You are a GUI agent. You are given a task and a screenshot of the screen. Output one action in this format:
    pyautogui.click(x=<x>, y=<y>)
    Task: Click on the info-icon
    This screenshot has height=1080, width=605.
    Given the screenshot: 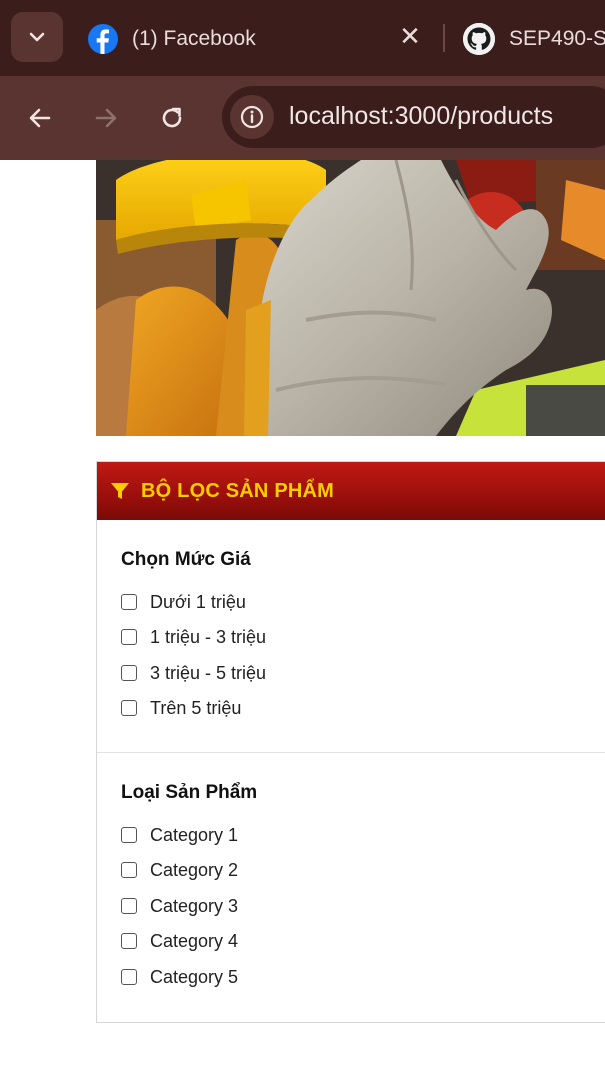 What is the action you would take?
    pyautogui.click(x=252, y=117)
    